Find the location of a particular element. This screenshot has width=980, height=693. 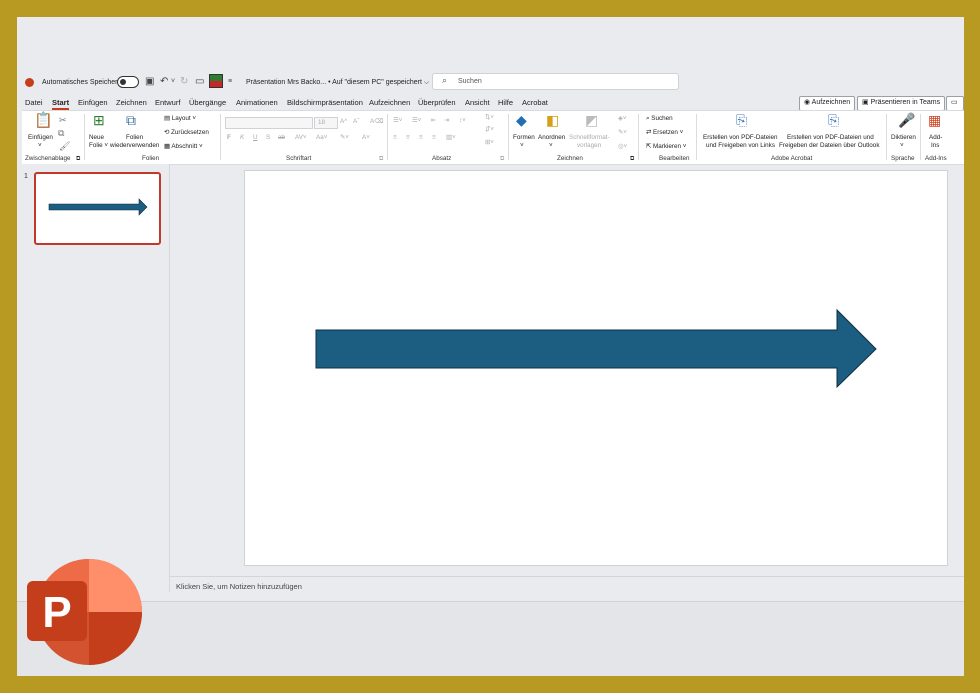

new-slide-label-1: Neue is located at coordinates (96, 138).